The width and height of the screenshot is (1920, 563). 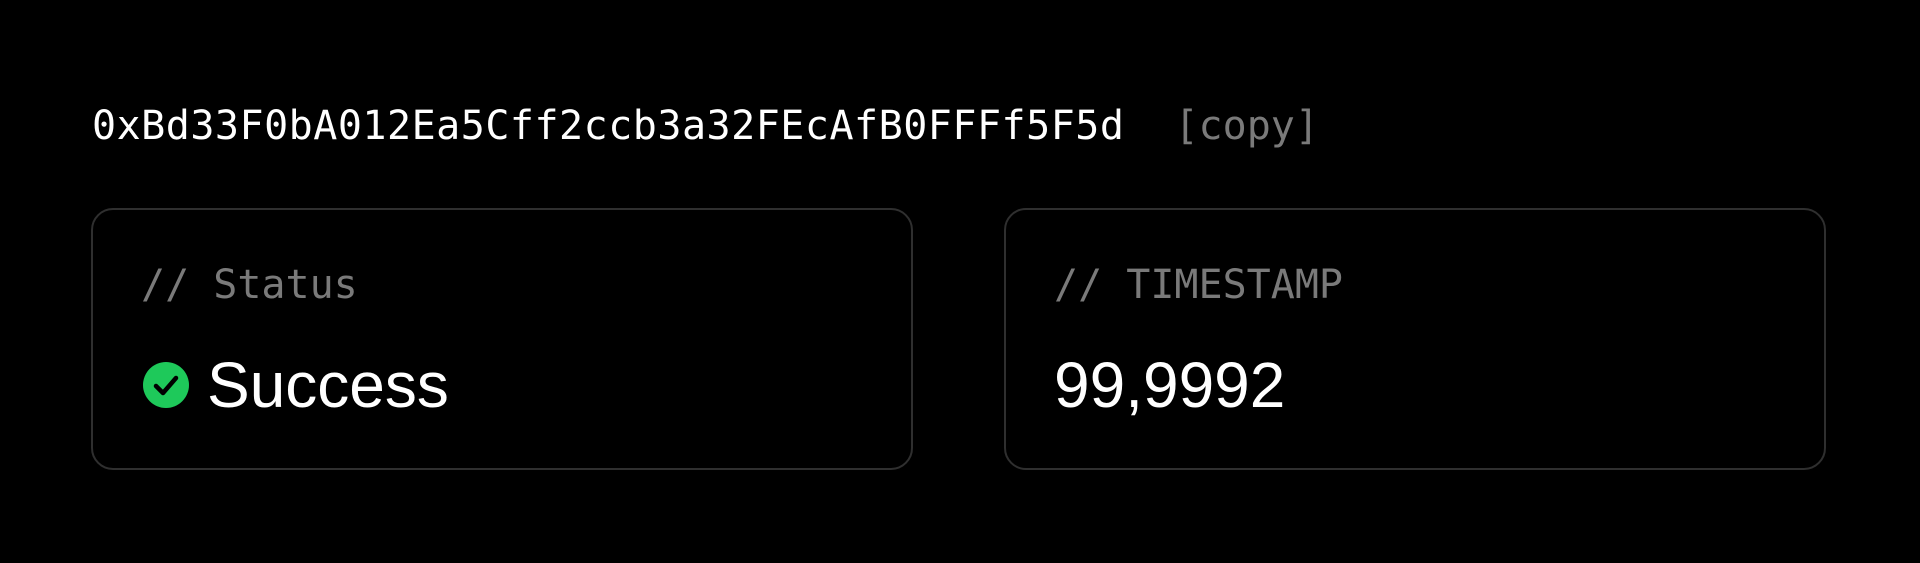 What do you see at coordinates (1198, 285) in the screenshot?
I see `timestamp-label: // TIMESTAMP` at bounding box center [1198, 285].